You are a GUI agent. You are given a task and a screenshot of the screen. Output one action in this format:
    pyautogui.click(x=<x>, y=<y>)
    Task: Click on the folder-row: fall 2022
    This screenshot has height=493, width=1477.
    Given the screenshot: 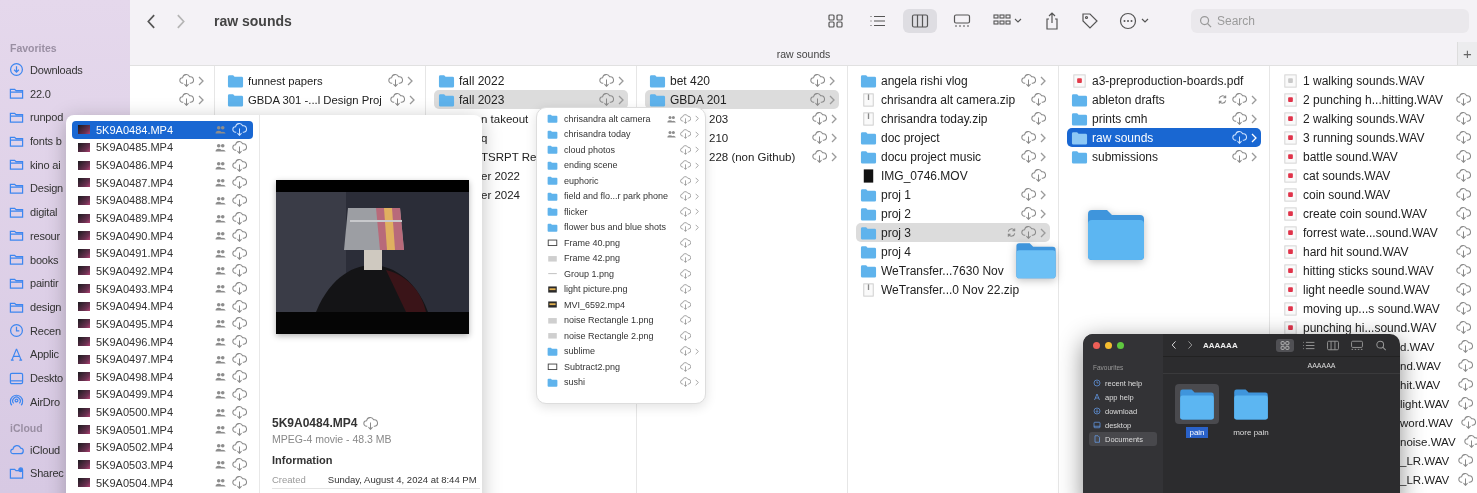 What is the action you would take?
    pyautogui.click(x=531, y=80)
    